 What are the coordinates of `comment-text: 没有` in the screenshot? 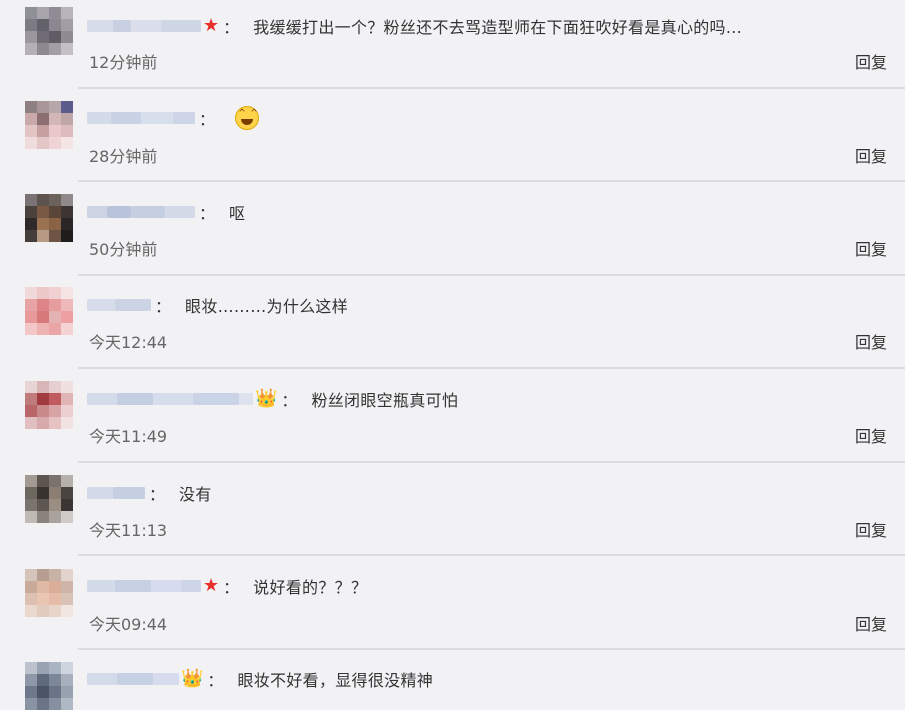 It's located at (195, 494).